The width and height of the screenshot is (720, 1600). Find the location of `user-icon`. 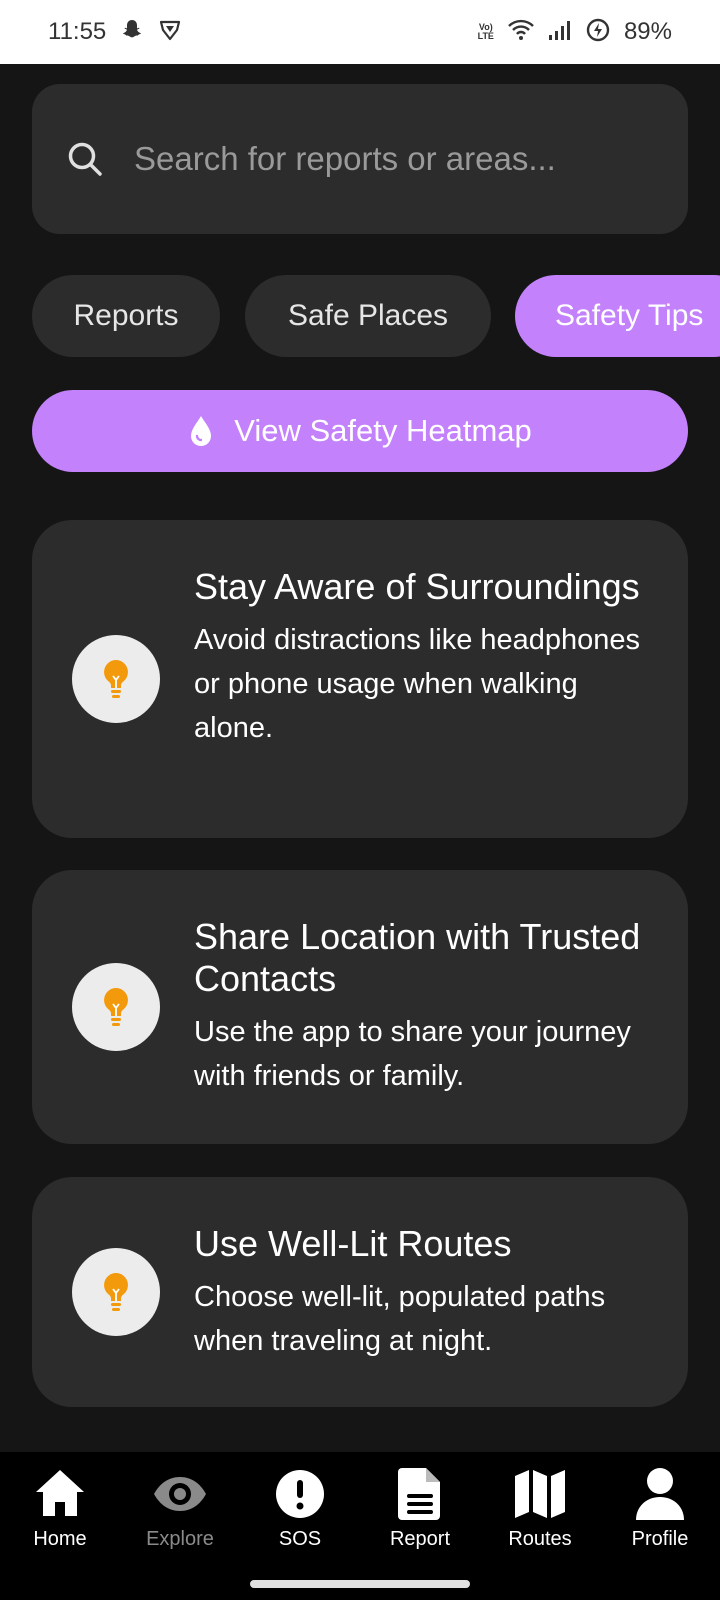

user-icon is located at coordinates (660, 1494).